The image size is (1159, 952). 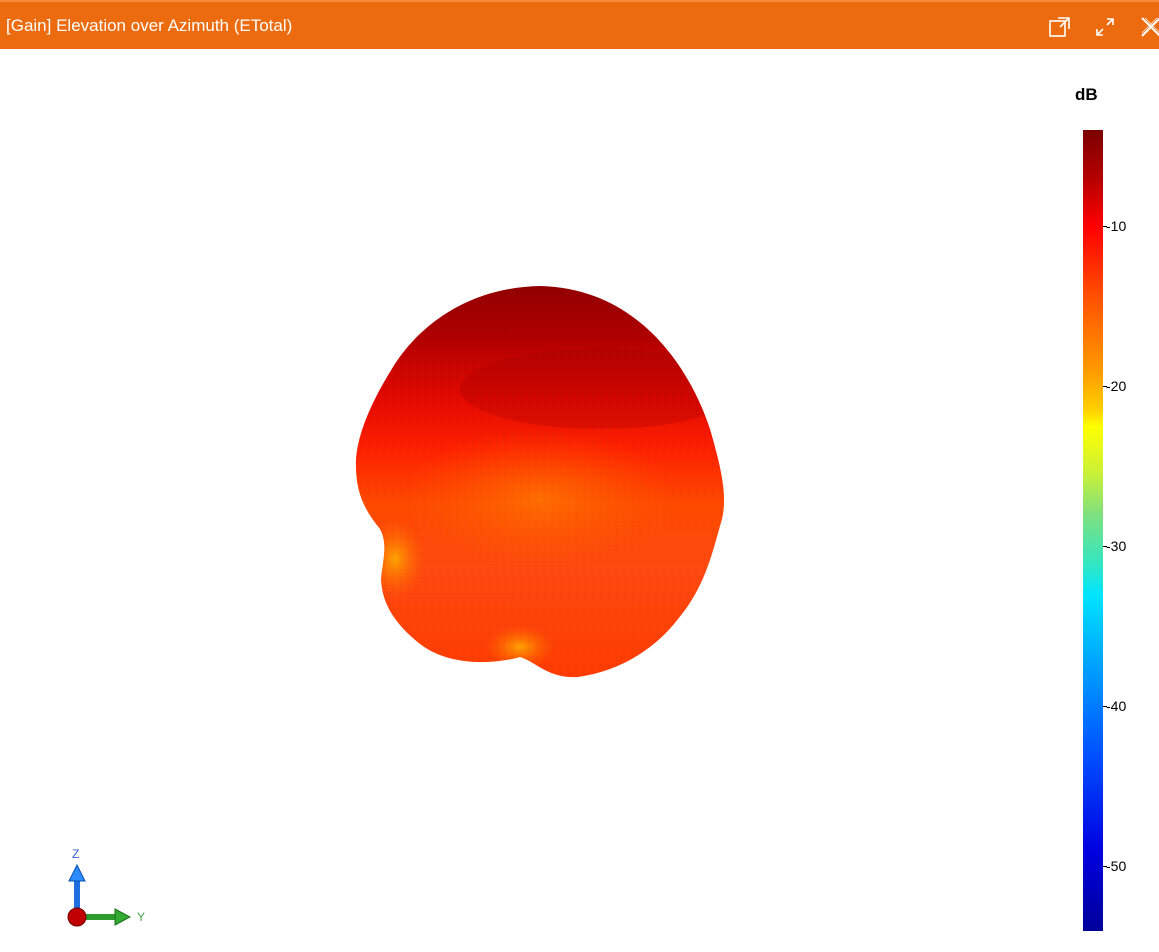 I want to click on colorbar-tick-label: -10, so click(x=1116, y=226).